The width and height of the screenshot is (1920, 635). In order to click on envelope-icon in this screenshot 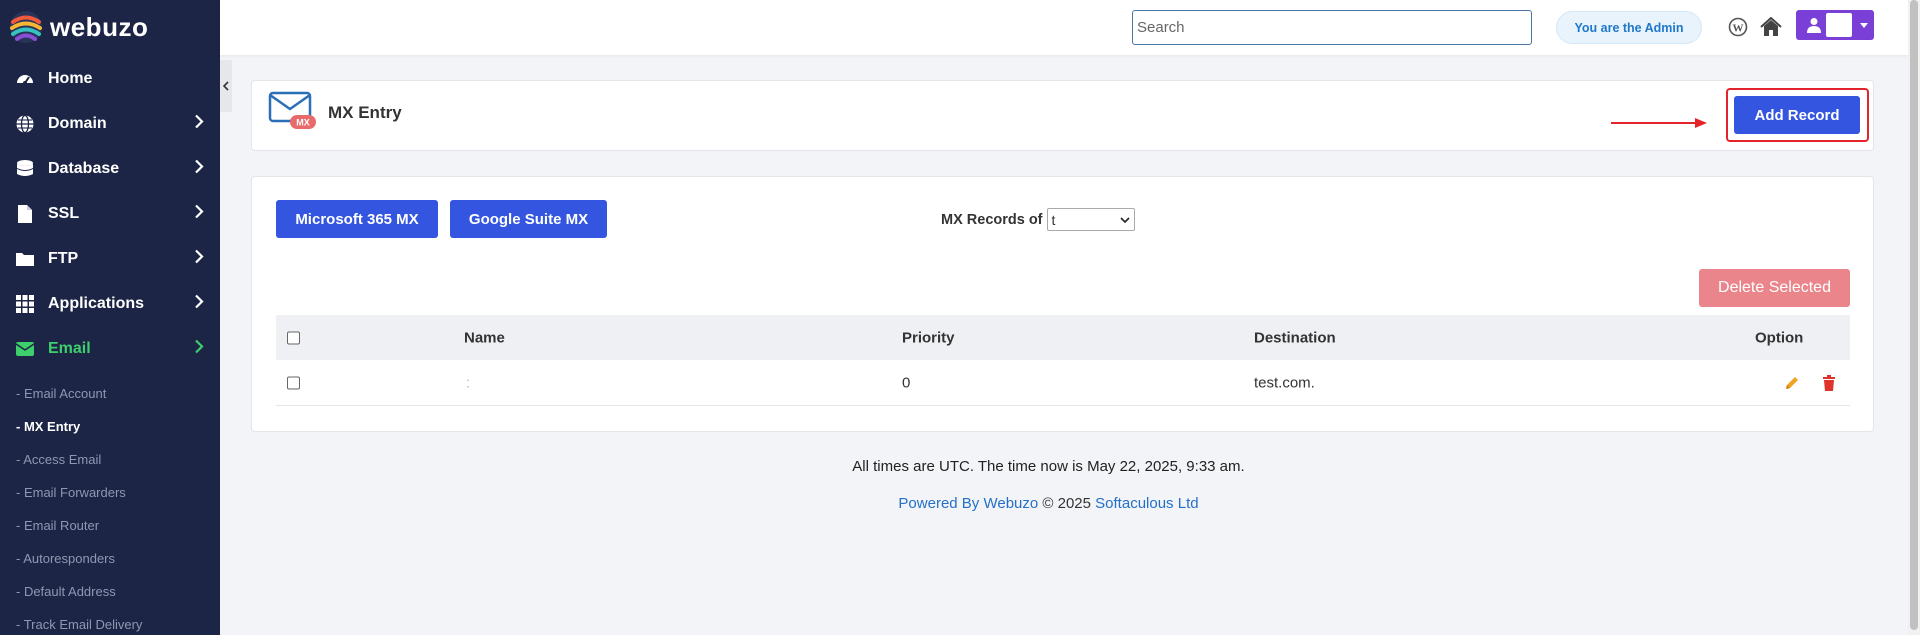, I will do `click(25, 349)`.